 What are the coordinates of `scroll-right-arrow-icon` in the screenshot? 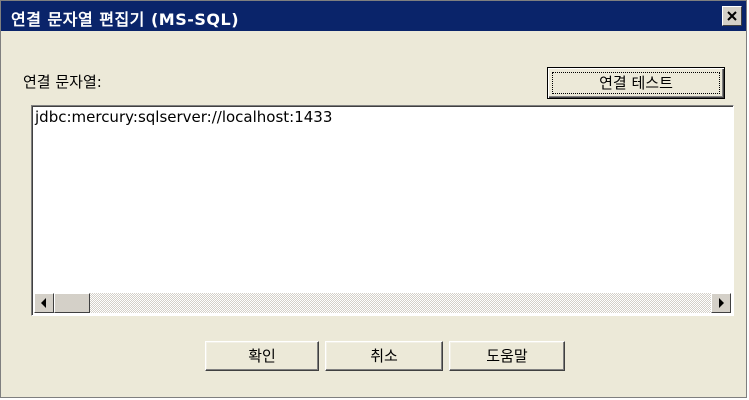 It's located at (721, 303).